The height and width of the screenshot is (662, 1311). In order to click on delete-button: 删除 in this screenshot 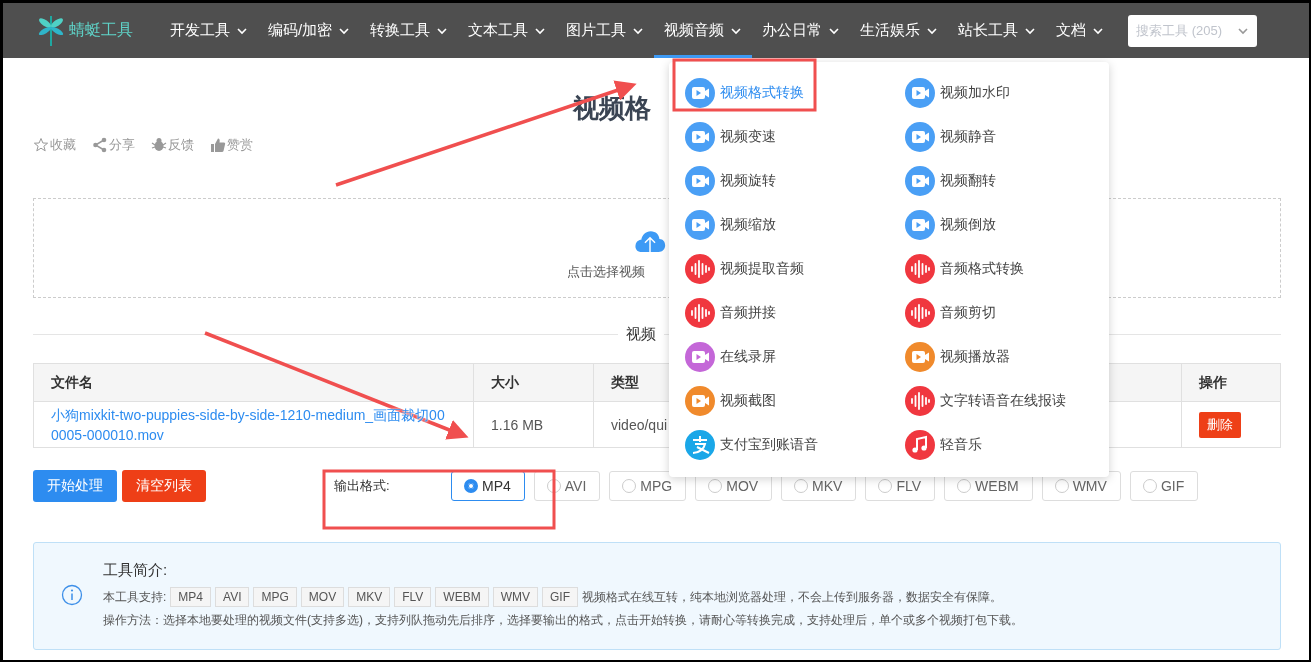, I will do `click(1220, 424)`.